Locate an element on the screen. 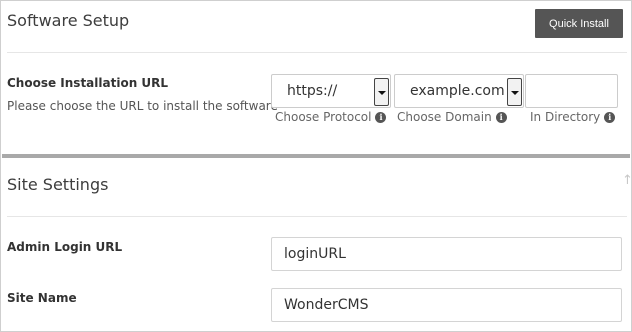 This screenshot has width=632, height=332. domain-info-icon: i is located at coordinates (501, 117).